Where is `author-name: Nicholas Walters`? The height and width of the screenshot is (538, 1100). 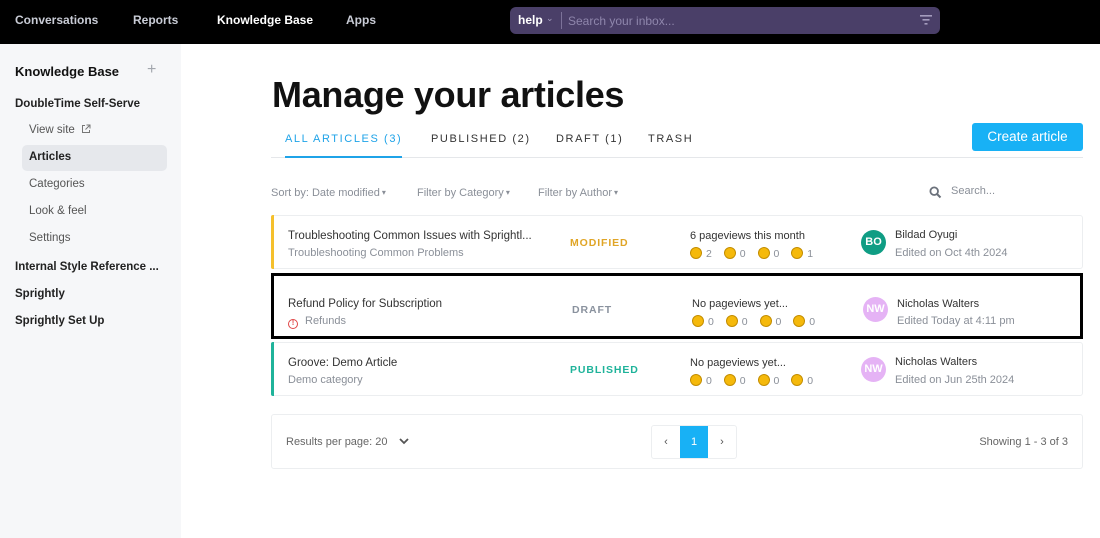 author-name: Nicholas Walters is located at coordinates (936, 362).